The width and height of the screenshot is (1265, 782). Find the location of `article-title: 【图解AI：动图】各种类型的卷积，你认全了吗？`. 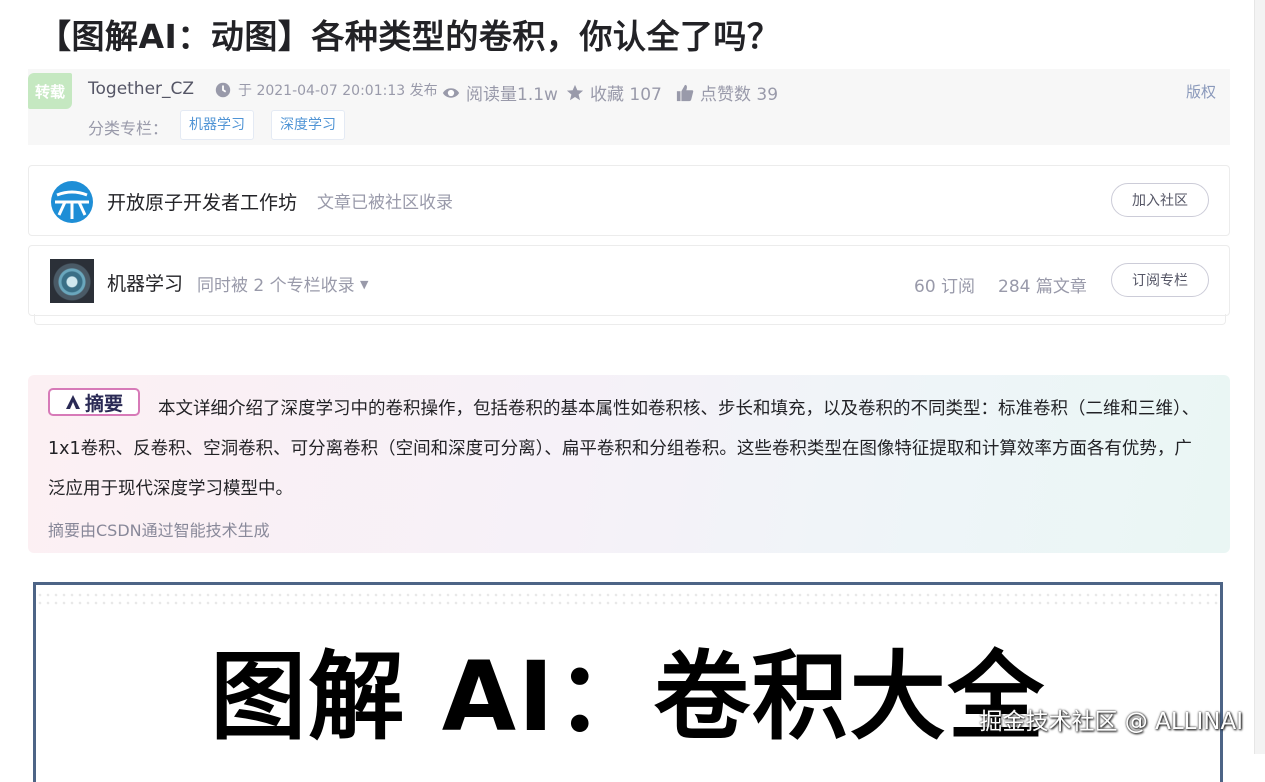

article-title: 【图解AI：动图】各种类型的卷积，你认全了吗？ is located at coordinates (409, 36).